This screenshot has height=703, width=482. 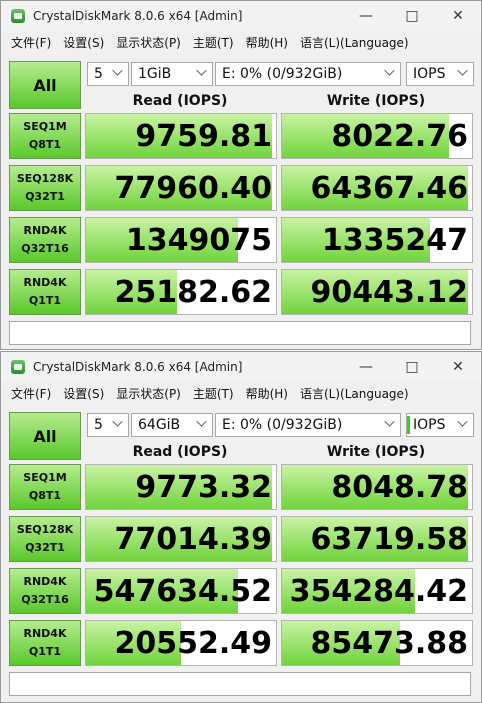 What do you see at coordinates (45, 547) in the screenshot?
I see `row-label-line2: Q32T1` at bounding box center [45, 547].